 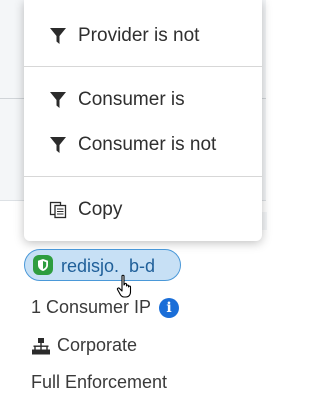 I want to click on enforcement-text: Full Enforcement, so click(x=99, y=382).